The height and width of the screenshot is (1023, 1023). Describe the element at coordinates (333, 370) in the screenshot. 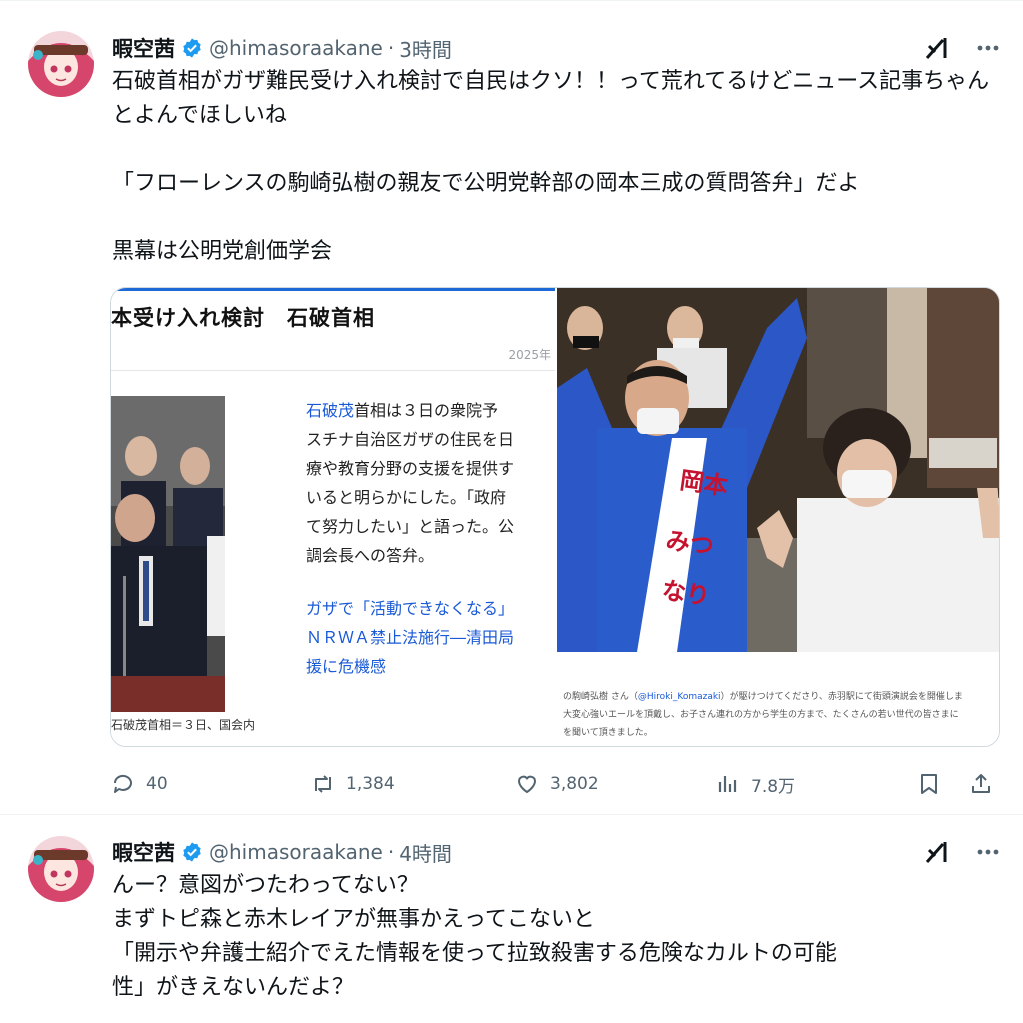

I see `divider` at that location.